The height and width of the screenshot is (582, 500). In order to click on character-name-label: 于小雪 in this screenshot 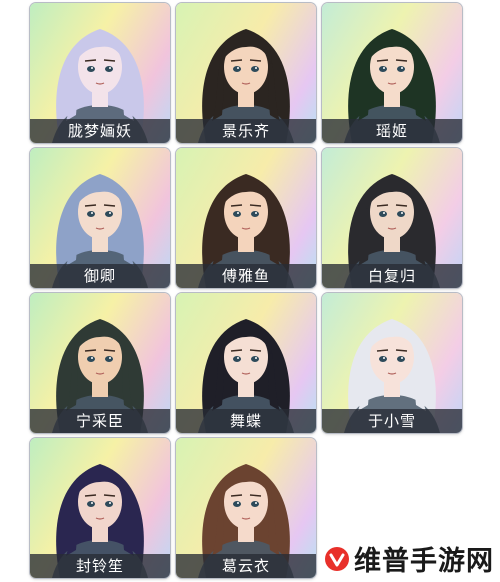, I will do `click(392, 421)`.